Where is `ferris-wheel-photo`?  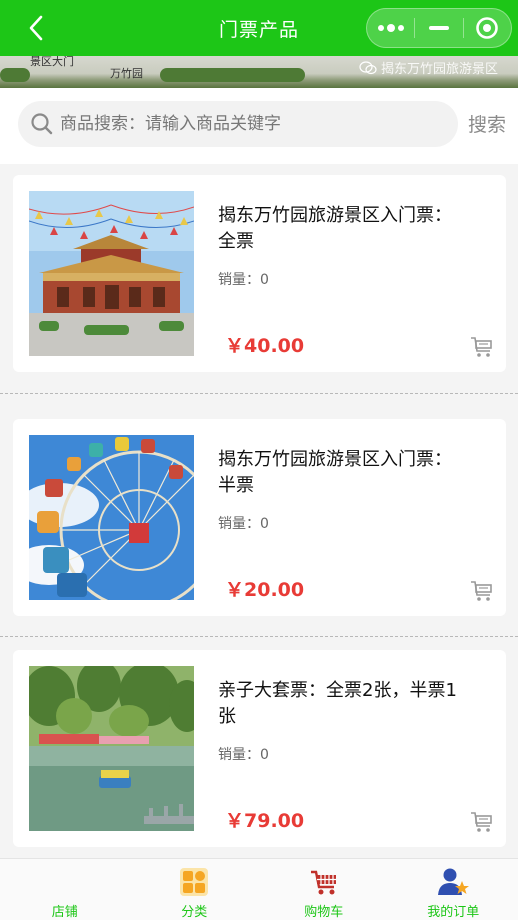
ferris-wheel-photo is located at coordinates (111, 517).